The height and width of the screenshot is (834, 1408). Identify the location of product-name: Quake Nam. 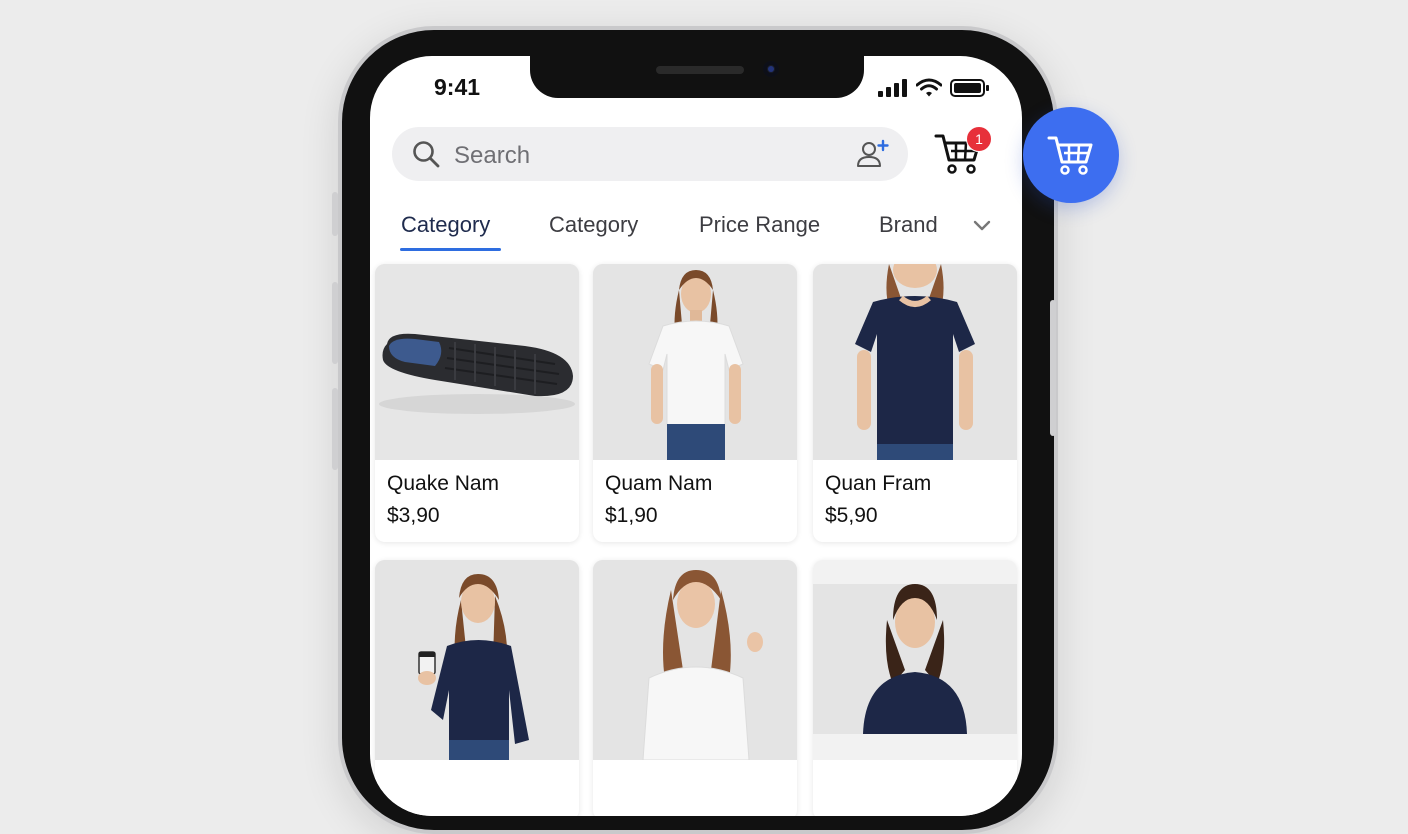
(443, 483).